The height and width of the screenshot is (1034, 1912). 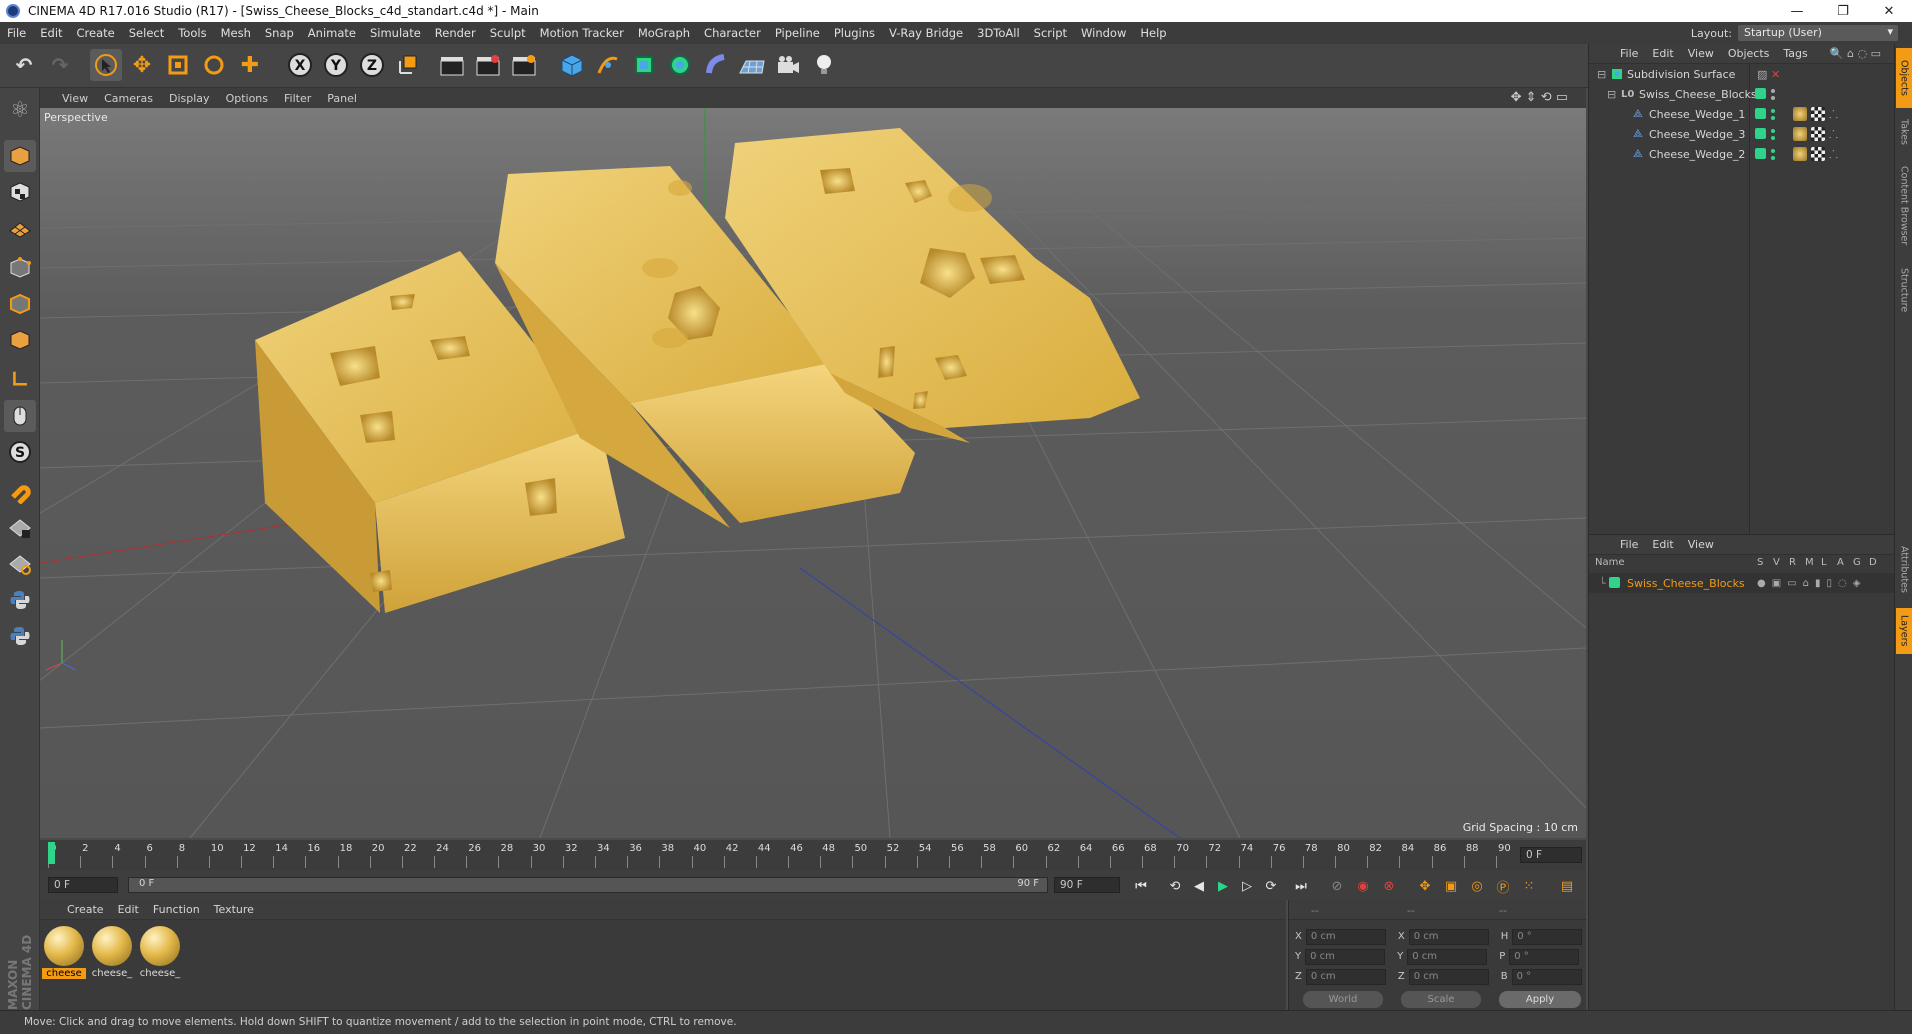 What do you see at coordinates (142, 65) in the screenshot?
I see `move-tool-button: ✥` at bounding box center [142, 65].